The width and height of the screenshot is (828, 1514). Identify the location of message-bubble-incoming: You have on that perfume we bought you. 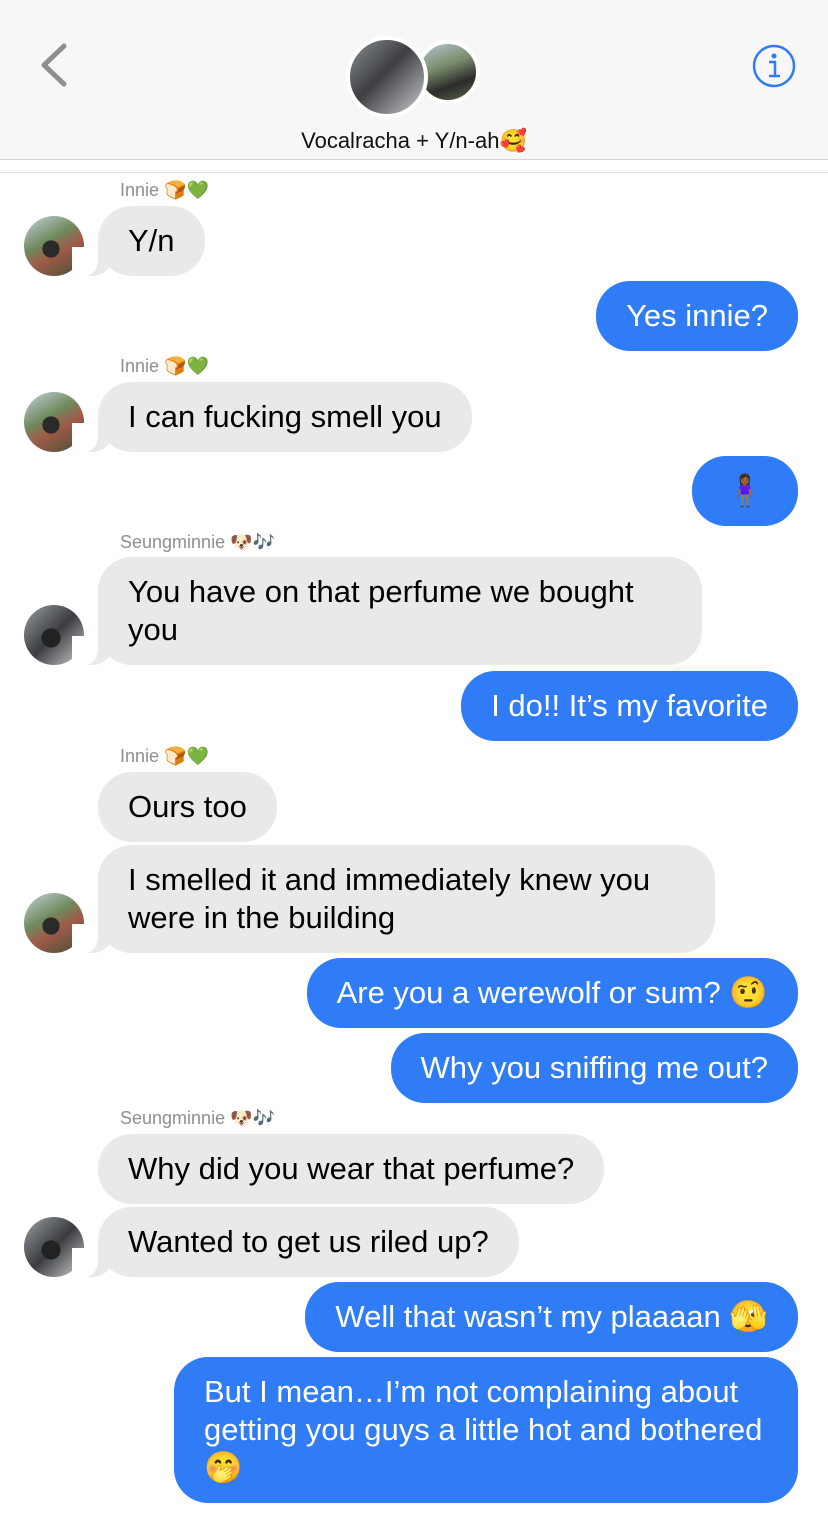
(387, 611).